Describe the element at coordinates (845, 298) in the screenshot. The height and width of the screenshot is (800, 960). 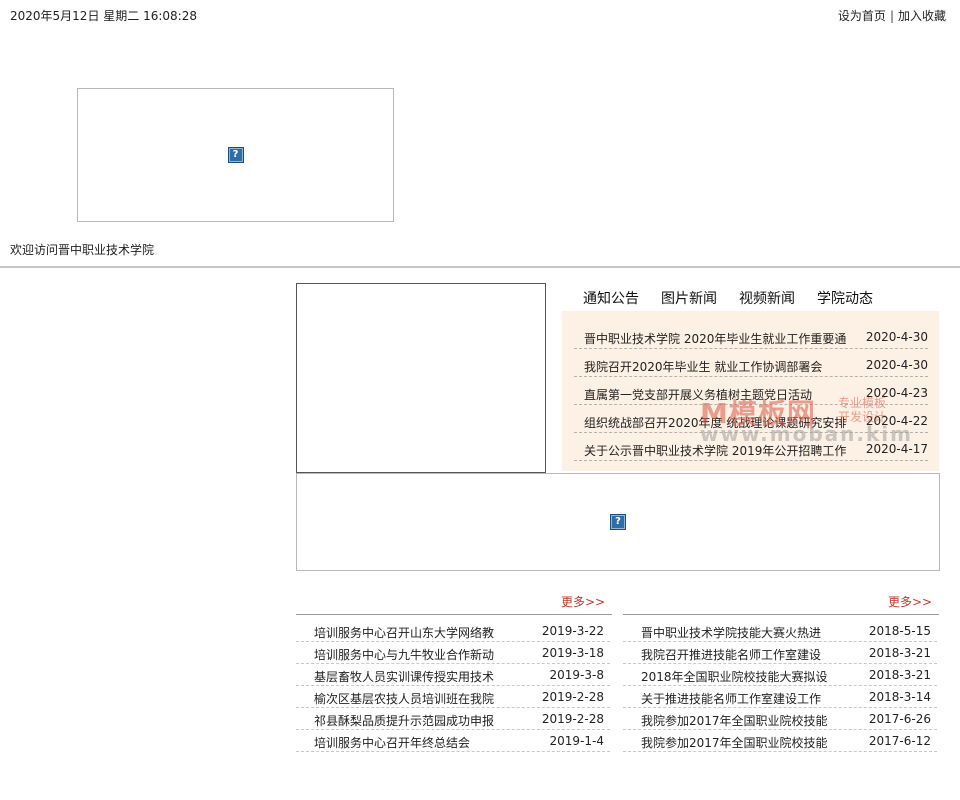
I see `tab-college-news: 学院动态` at that location.